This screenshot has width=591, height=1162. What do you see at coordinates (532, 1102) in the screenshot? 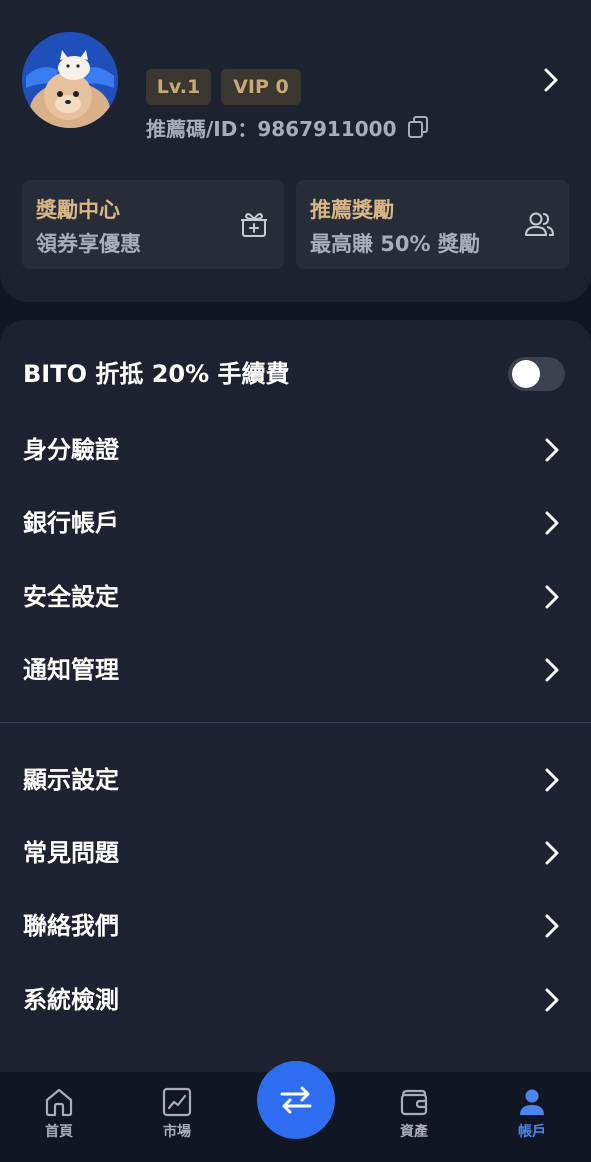
I see `account-icon` at bounding box center [532, 1102].